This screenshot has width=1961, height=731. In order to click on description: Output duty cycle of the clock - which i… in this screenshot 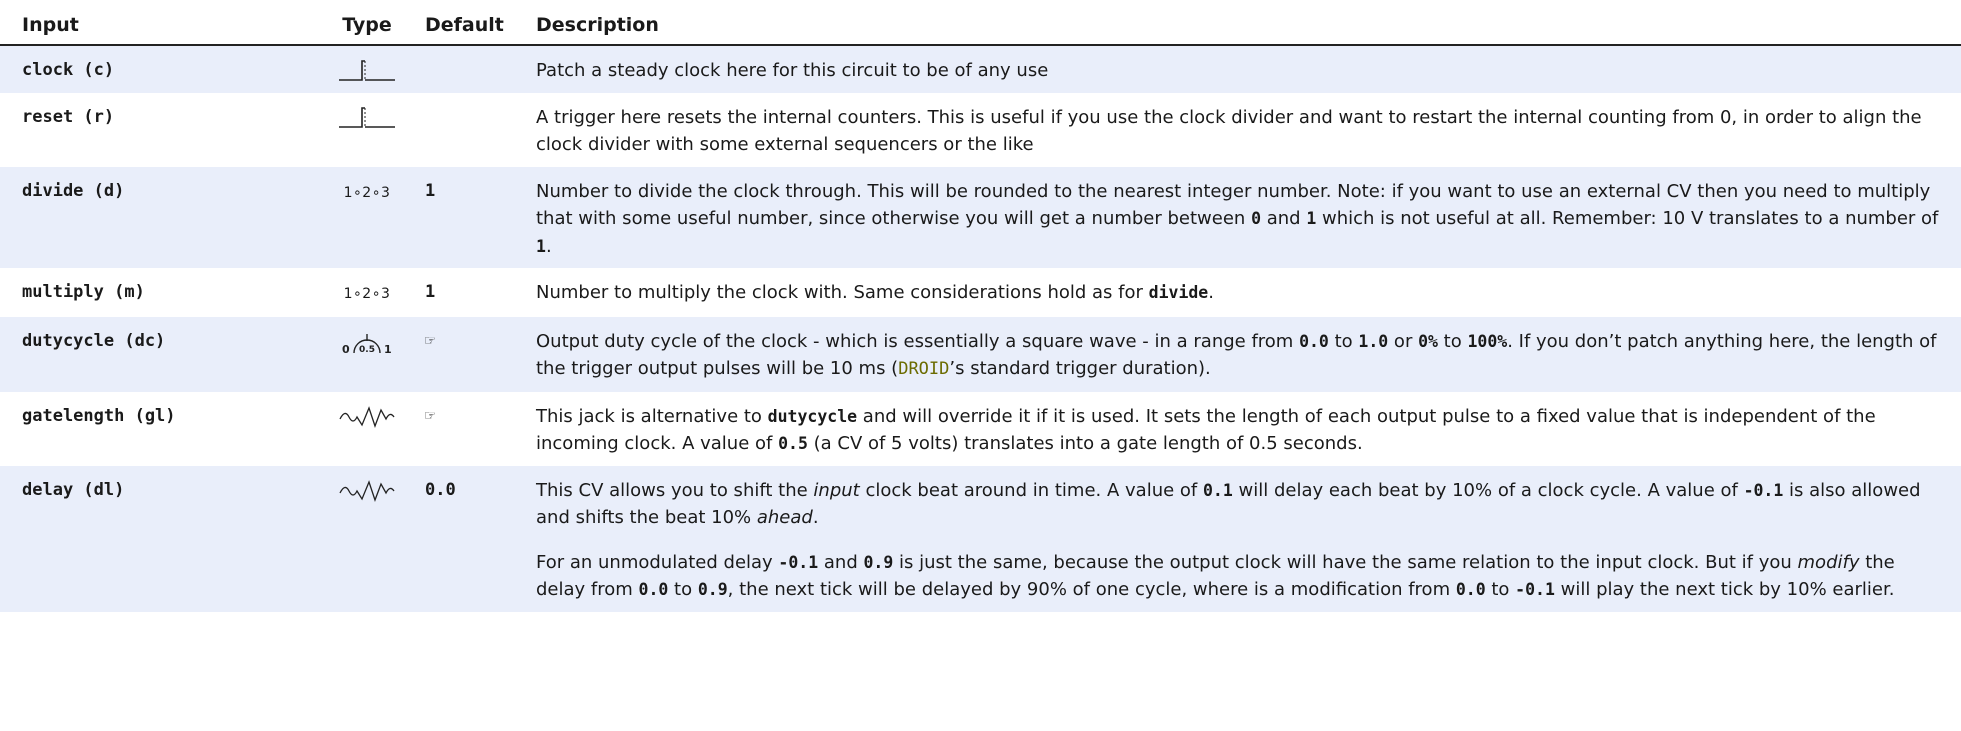, I will do `click(1247, 354)`.